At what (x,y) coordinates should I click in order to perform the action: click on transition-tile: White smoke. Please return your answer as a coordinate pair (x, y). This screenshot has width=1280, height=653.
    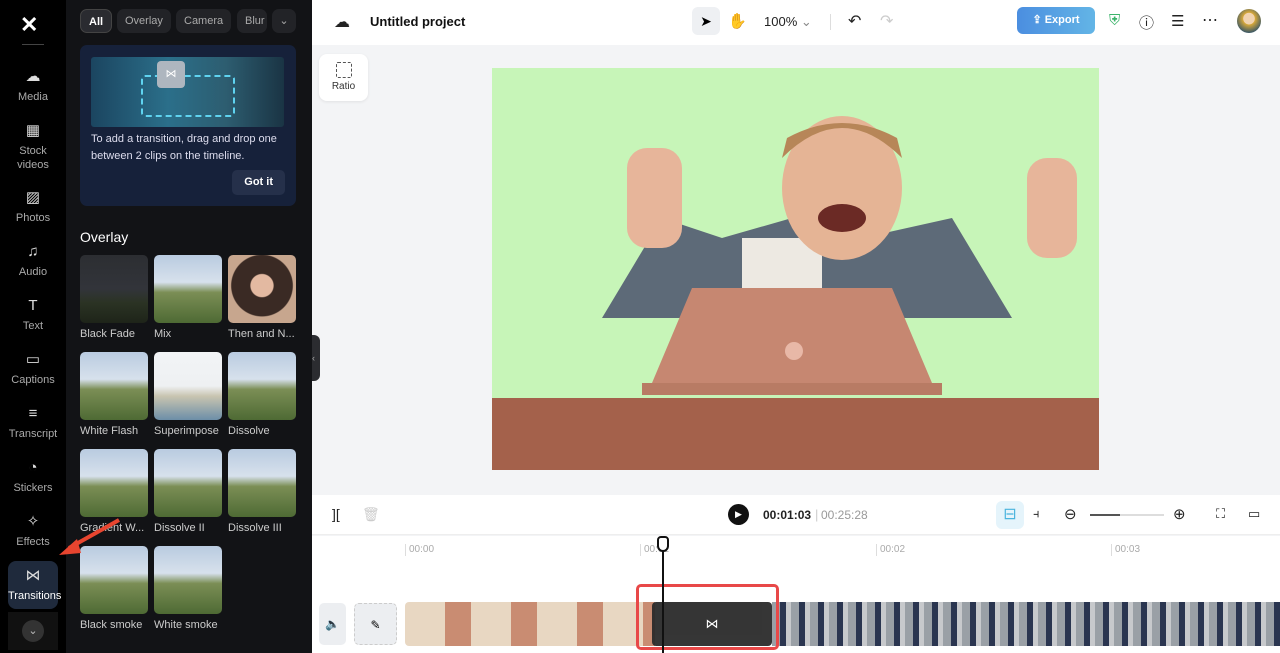
    Looking at the image, I should click on (188, 588).